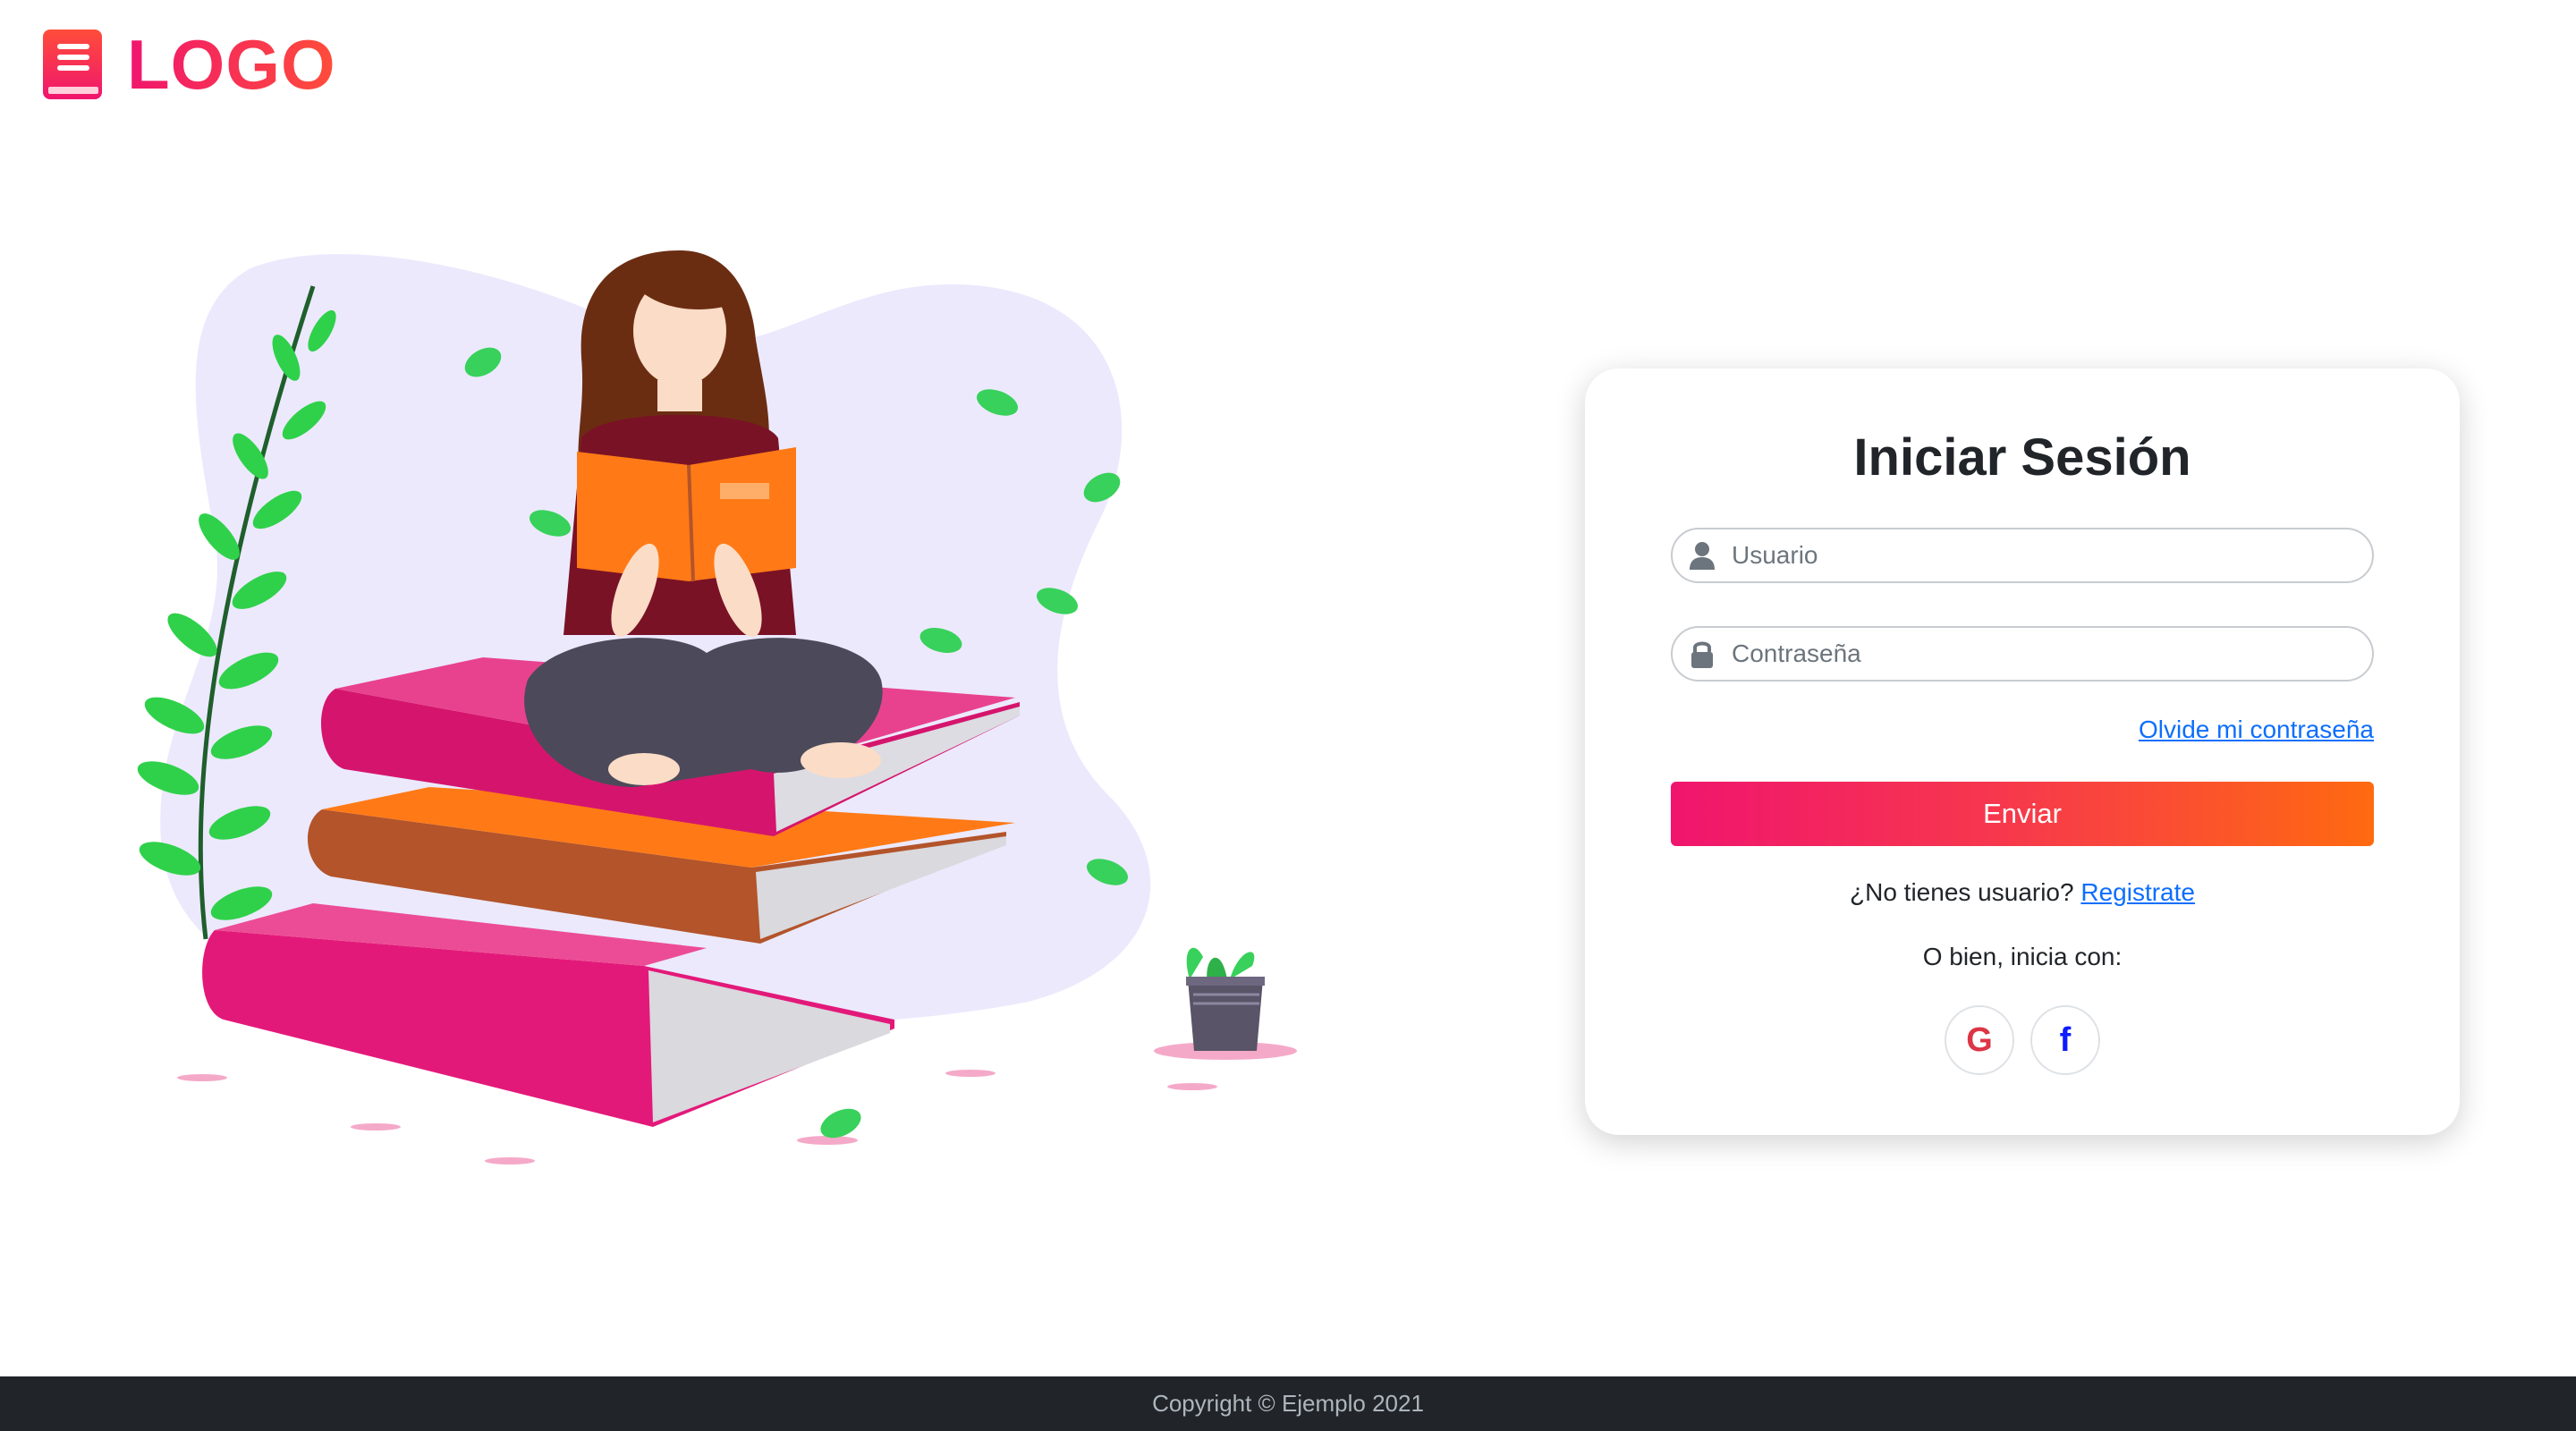 The image size is (2576, 1431). Describe the element at coordinates (2051, 654) in the screenshot. I see `password-input` at that location.